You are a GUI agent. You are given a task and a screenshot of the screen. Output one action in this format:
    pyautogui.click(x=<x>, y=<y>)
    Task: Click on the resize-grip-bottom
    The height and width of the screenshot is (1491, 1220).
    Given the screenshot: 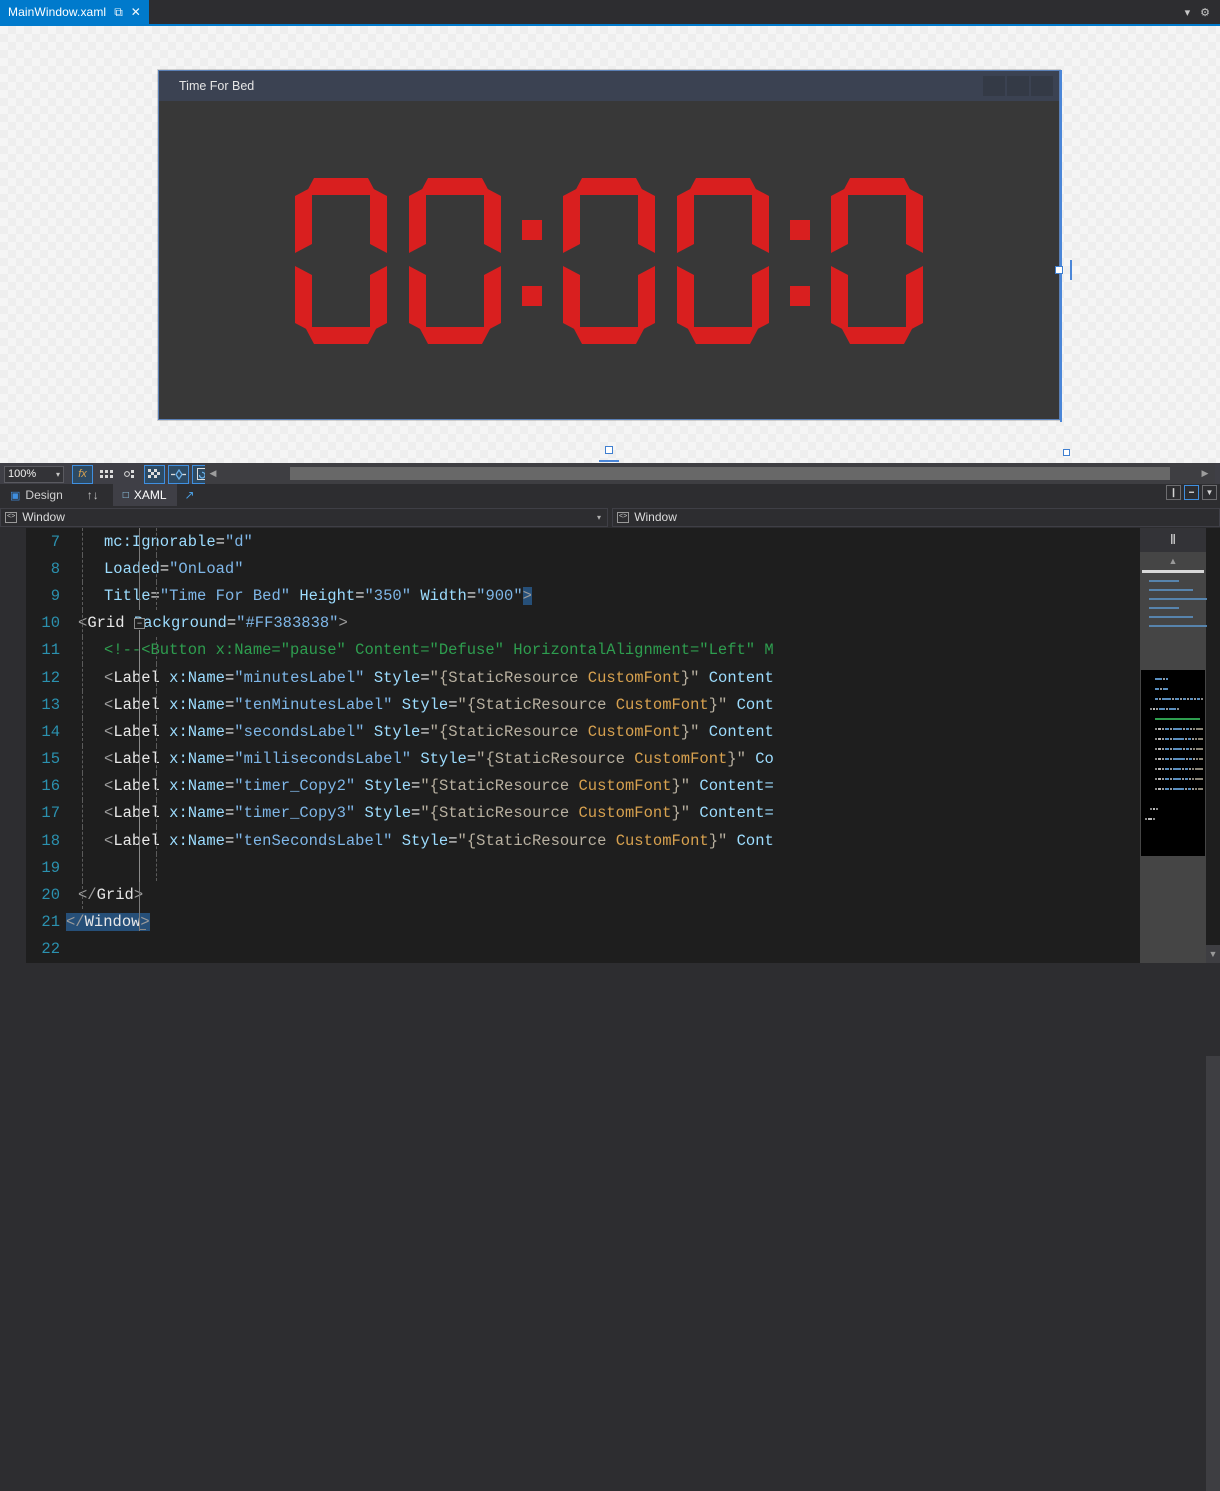 What is the action you would take?
    pyautogui.click(x=609, y=450)
    